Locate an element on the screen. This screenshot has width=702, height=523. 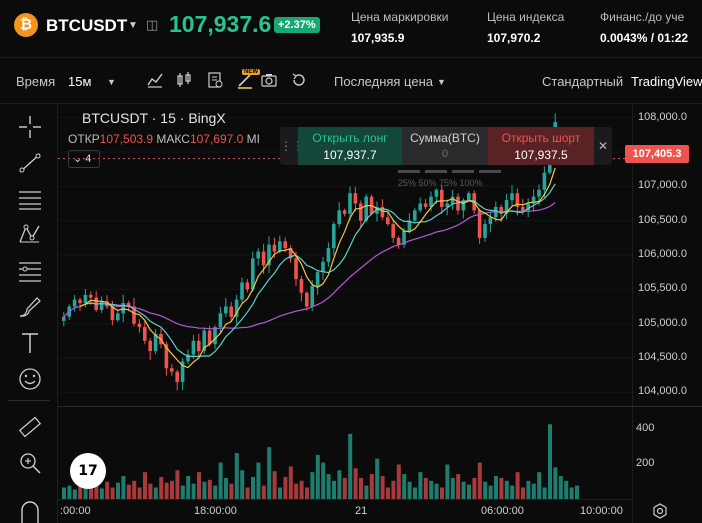
indicator-collapse-button: ⌄ 4 is located at coordinates (84, 159).